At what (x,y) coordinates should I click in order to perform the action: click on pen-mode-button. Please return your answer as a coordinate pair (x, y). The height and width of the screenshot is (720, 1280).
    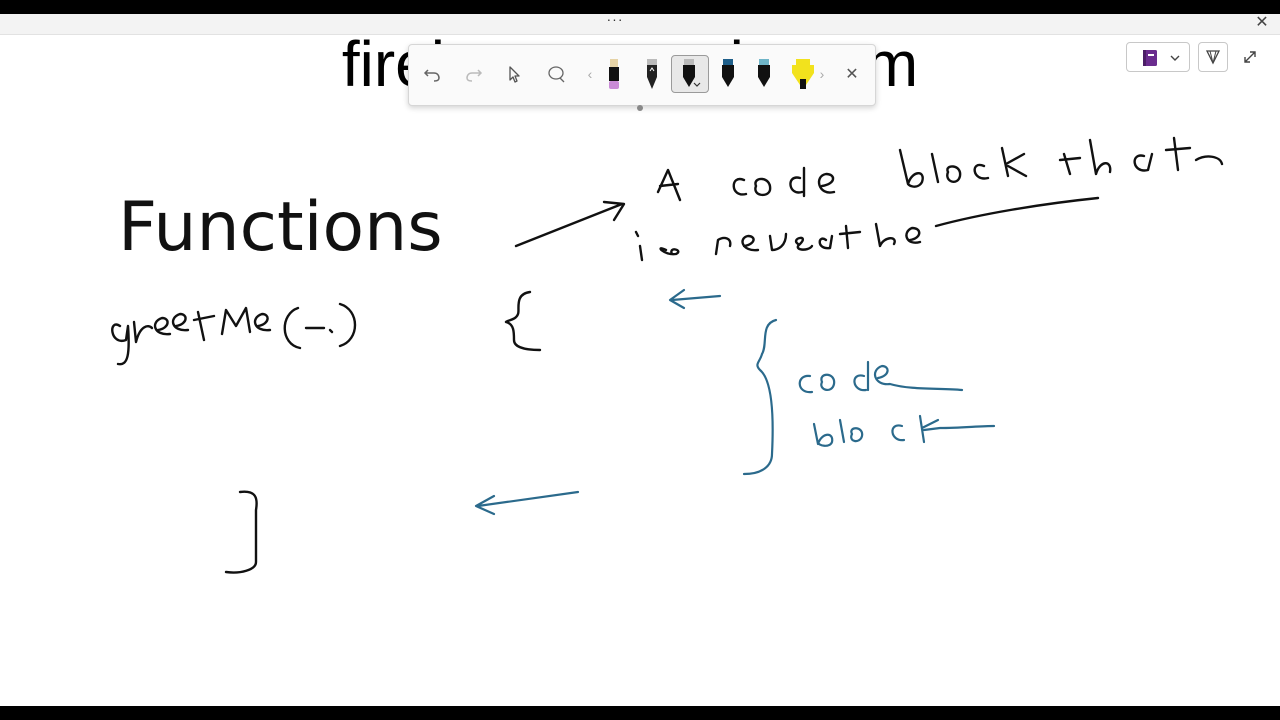
    Looking at the image, I should click on (1213, 57).